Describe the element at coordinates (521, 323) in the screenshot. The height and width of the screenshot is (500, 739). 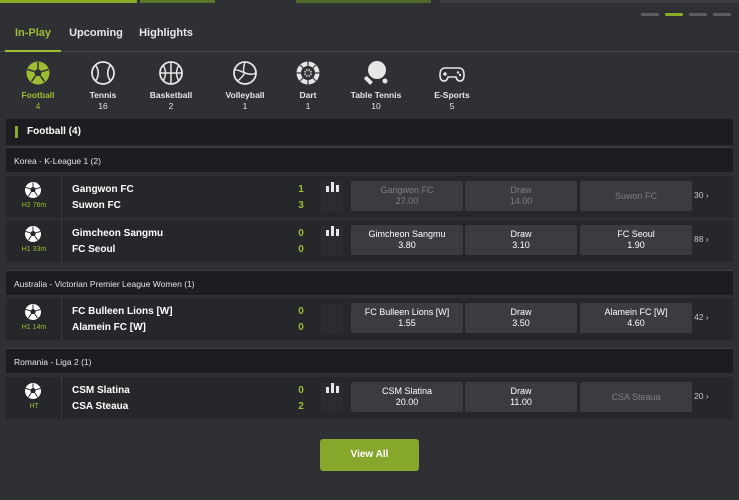
I see `odds-value: 3.50` at that location.